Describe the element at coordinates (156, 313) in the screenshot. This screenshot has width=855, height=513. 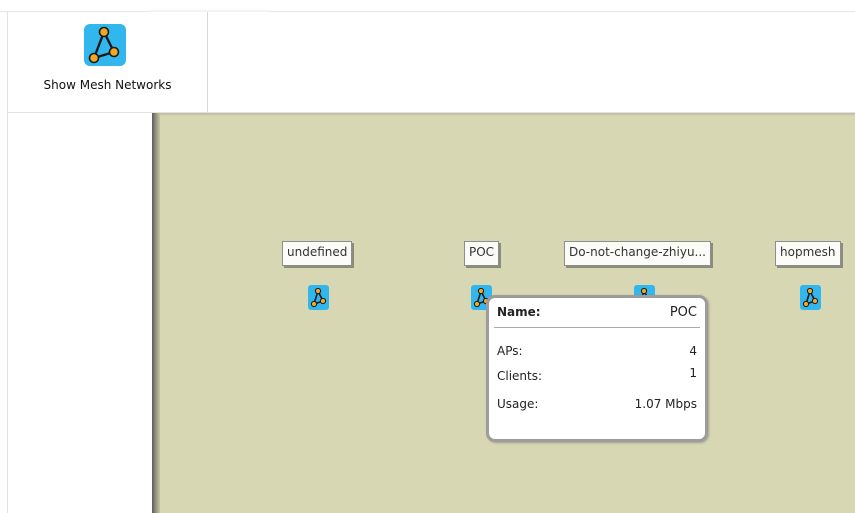
I see `canvas-left-shadow` at that location.